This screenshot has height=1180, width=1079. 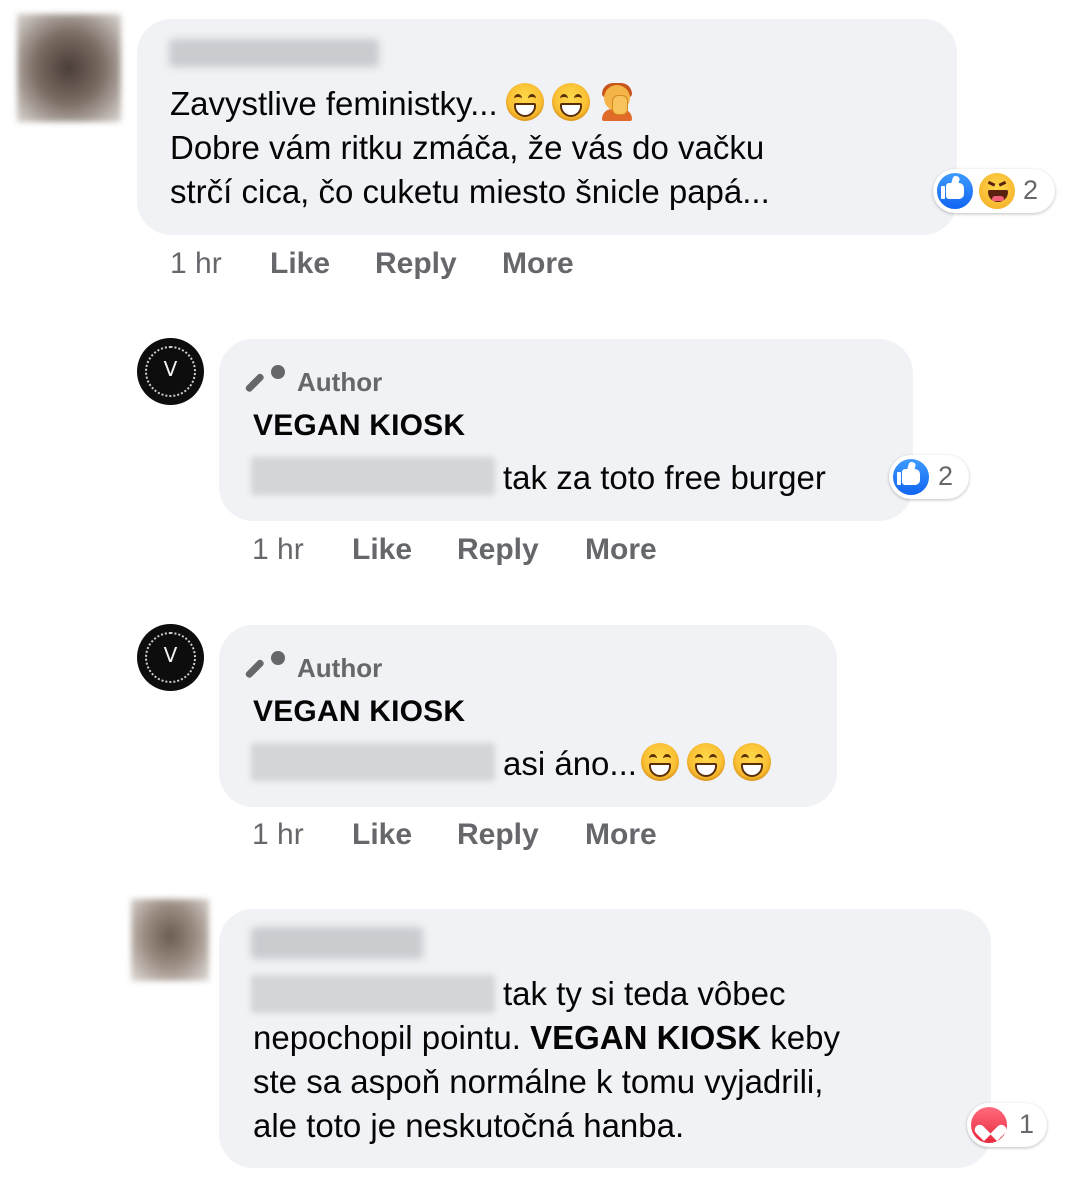 What do you see at coordinates (644, 993) in the screenshot?
I see `reply-text-line: tak ty si teda vôbec` at bounding box center [644, 993].